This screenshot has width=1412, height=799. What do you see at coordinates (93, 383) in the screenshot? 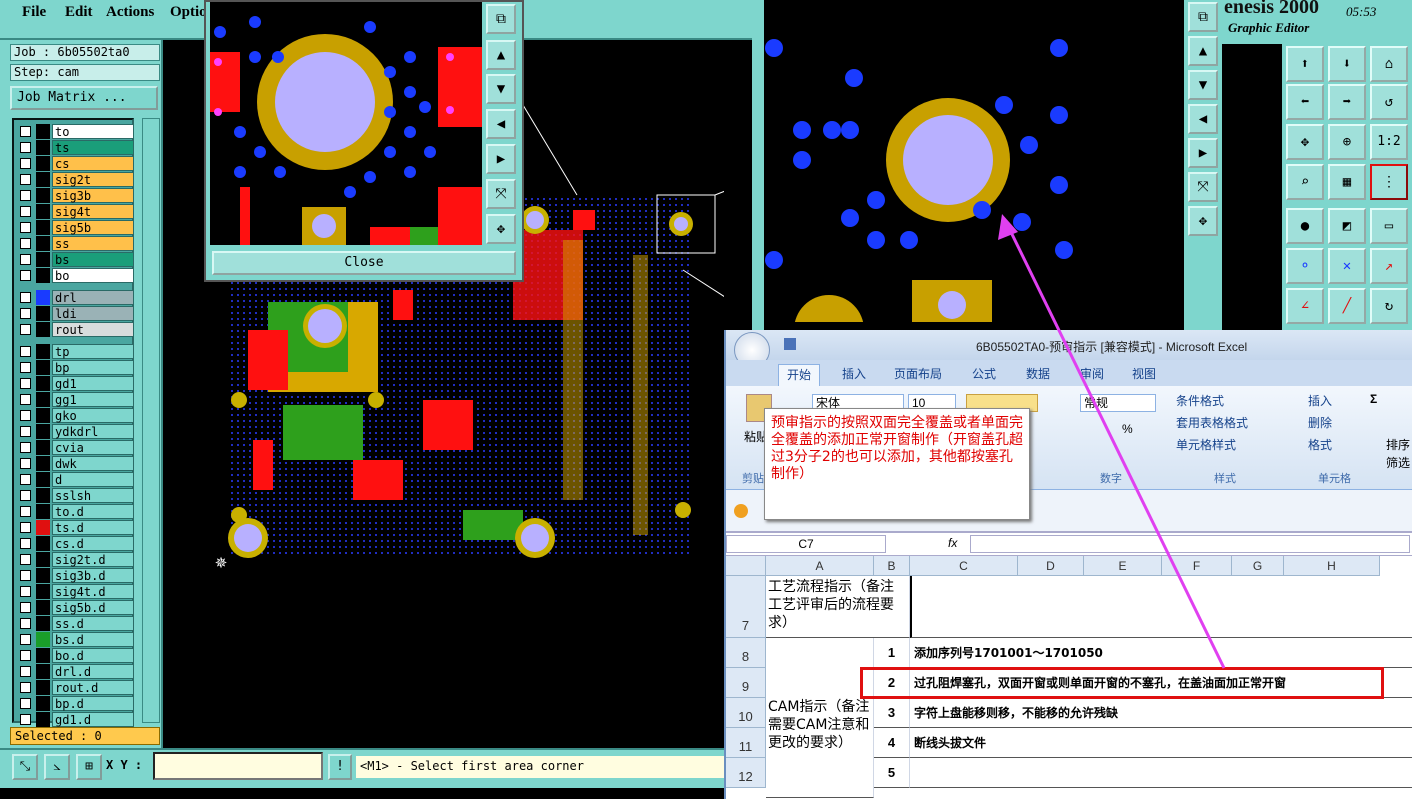
I see `layer-name: gd1` at bounding box center [93, 383].